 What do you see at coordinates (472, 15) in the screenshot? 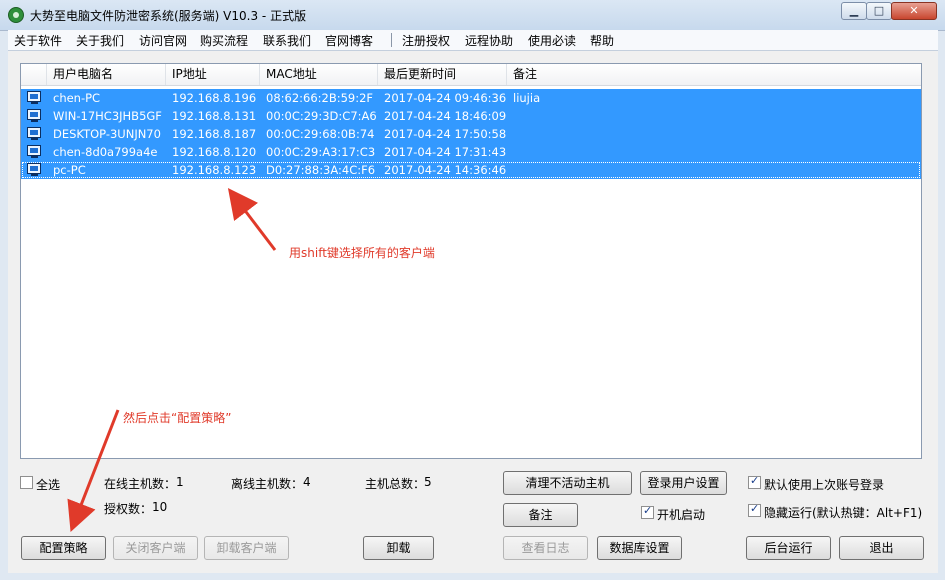
I see `title-bar: 大势至电脑文件防泄密系统(服务端) V10.3 - 正式版 ▁ □ ✕` at bounding box center [472, 15].